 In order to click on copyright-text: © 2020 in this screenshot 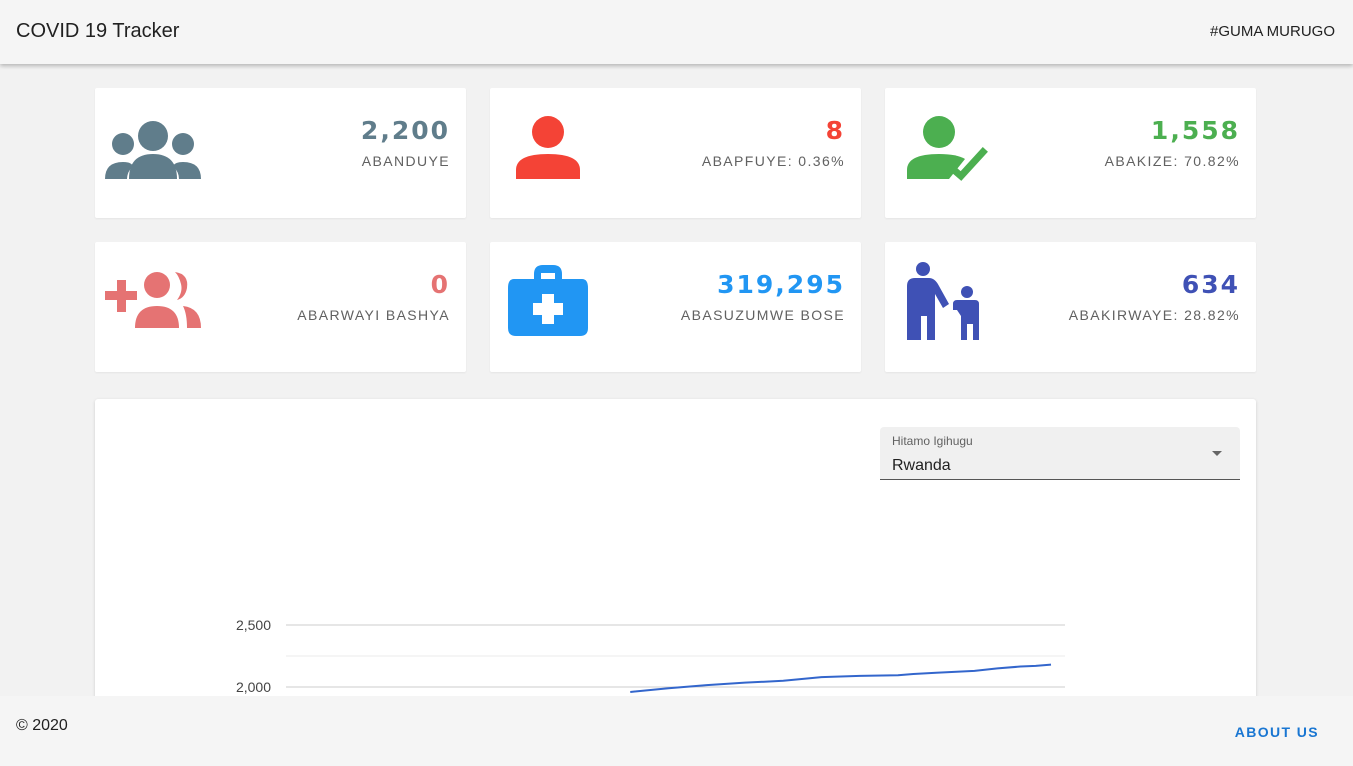, I will do `click(42, 725)`.